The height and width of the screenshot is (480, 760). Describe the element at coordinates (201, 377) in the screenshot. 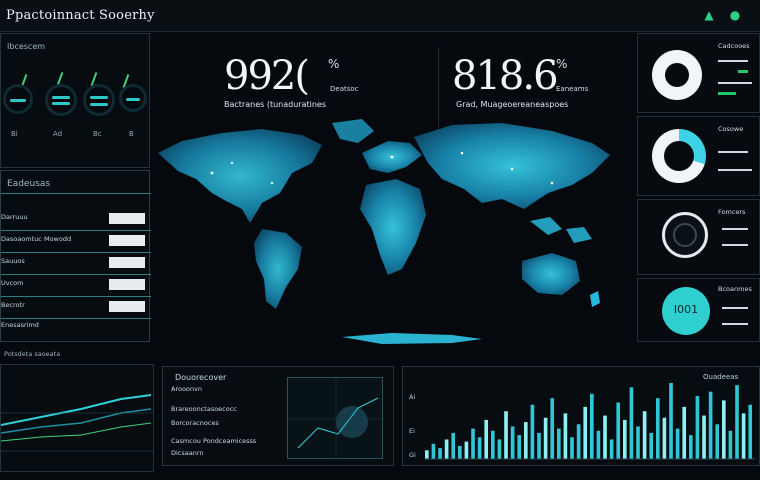

I see `detail-title: Douorecover` at that location.